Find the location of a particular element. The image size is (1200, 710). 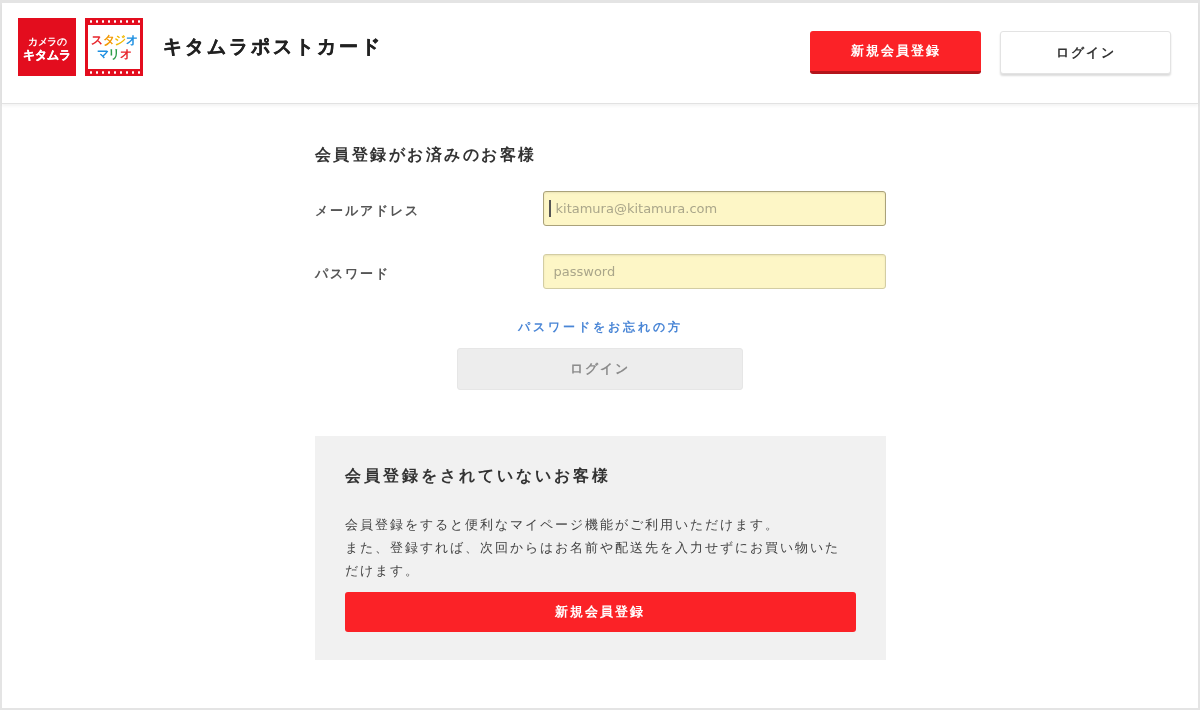

login-button: ログイン is located at coordinates (1085, 52).